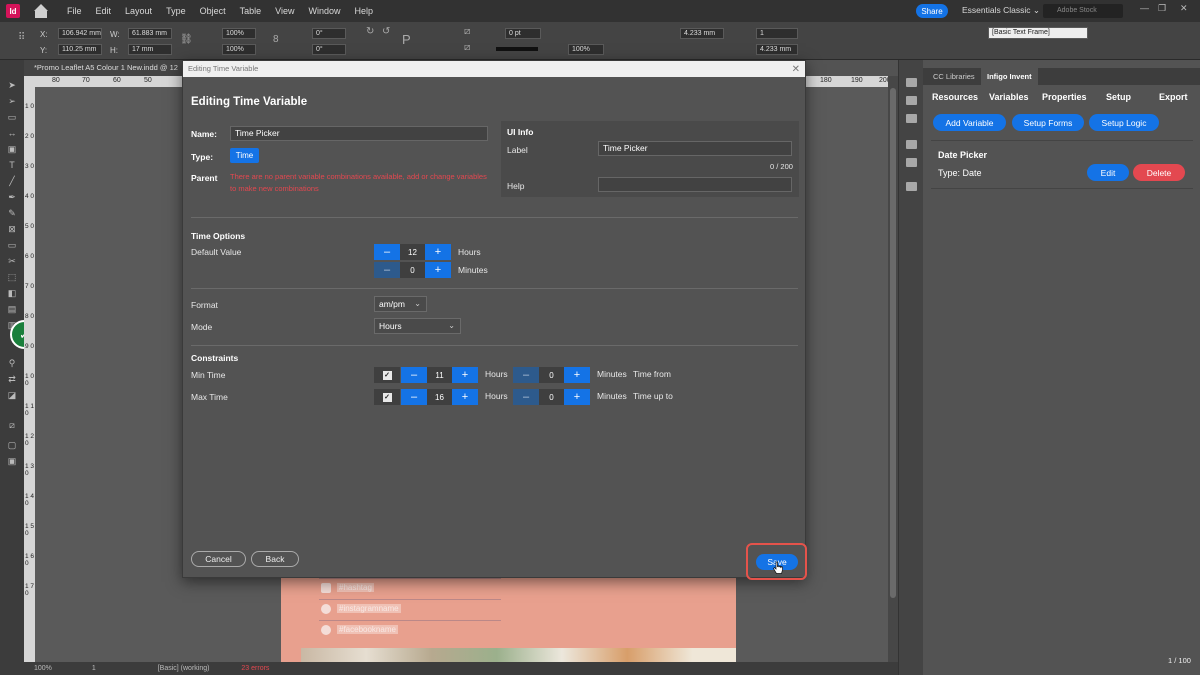 This screenshot has height=675, width=1200. What do you see at coordinates (702, 33) in the screenshot?
I see `gap-field-1: 4.233 mm` at bounding box center [702, 33].